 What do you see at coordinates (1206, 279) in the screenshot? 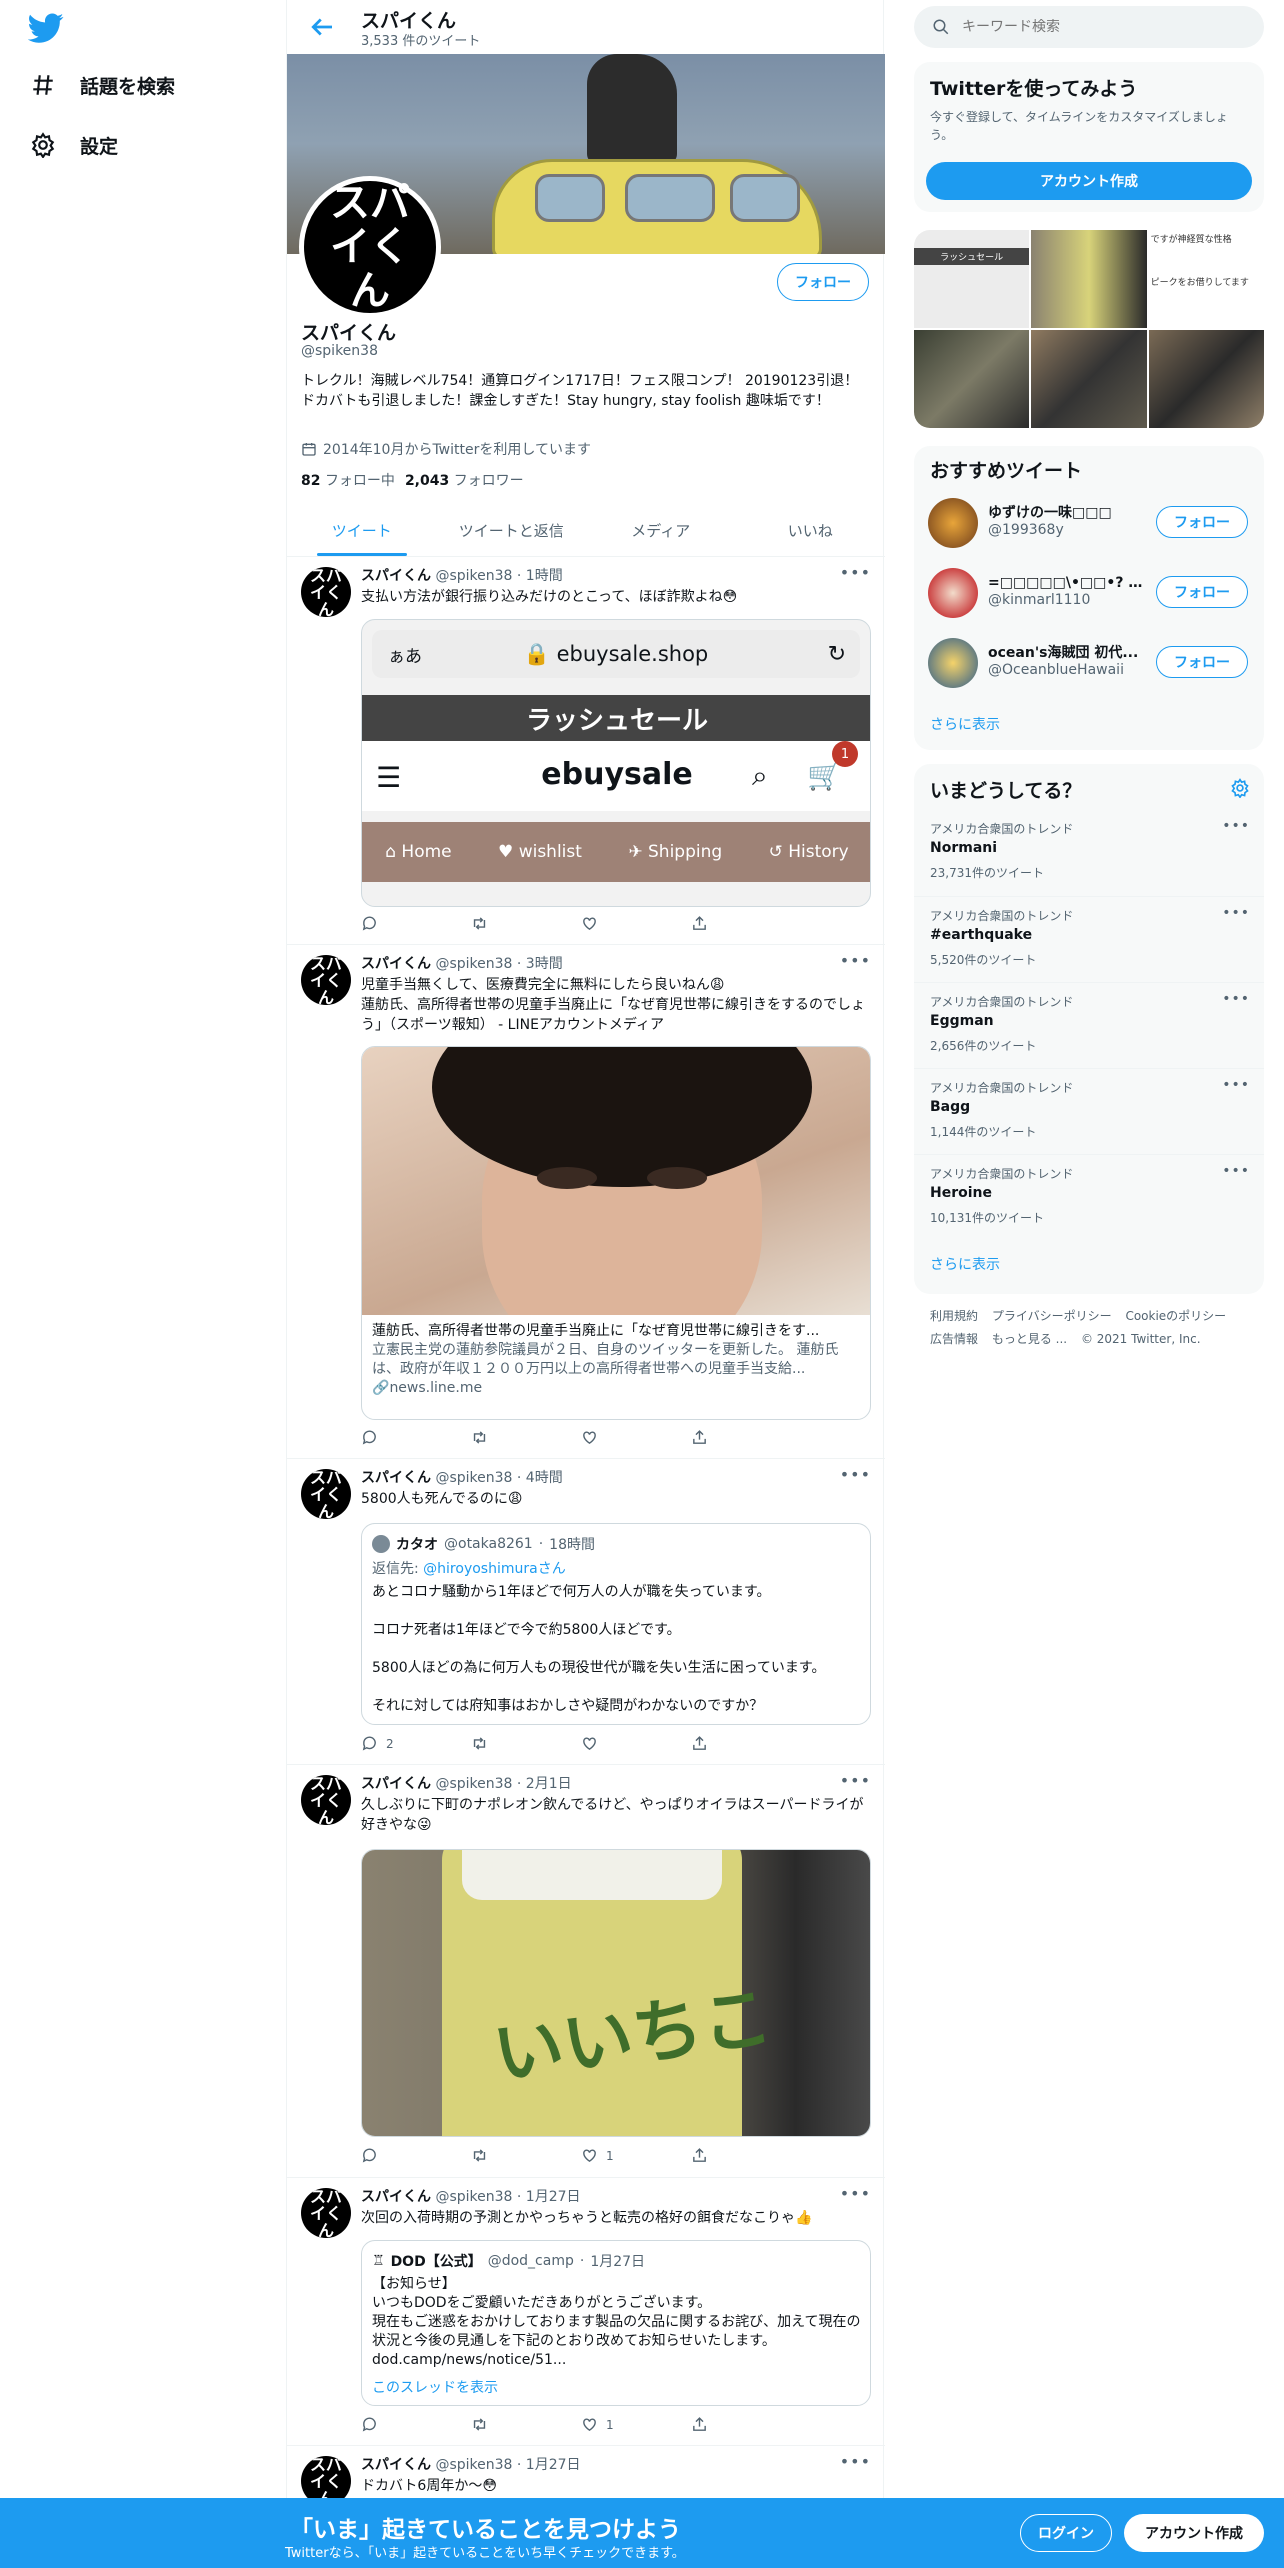
I see `media-thumb: ですが神経質な性格 ピークをお借りしてます` at bounding box center [1206, 279].